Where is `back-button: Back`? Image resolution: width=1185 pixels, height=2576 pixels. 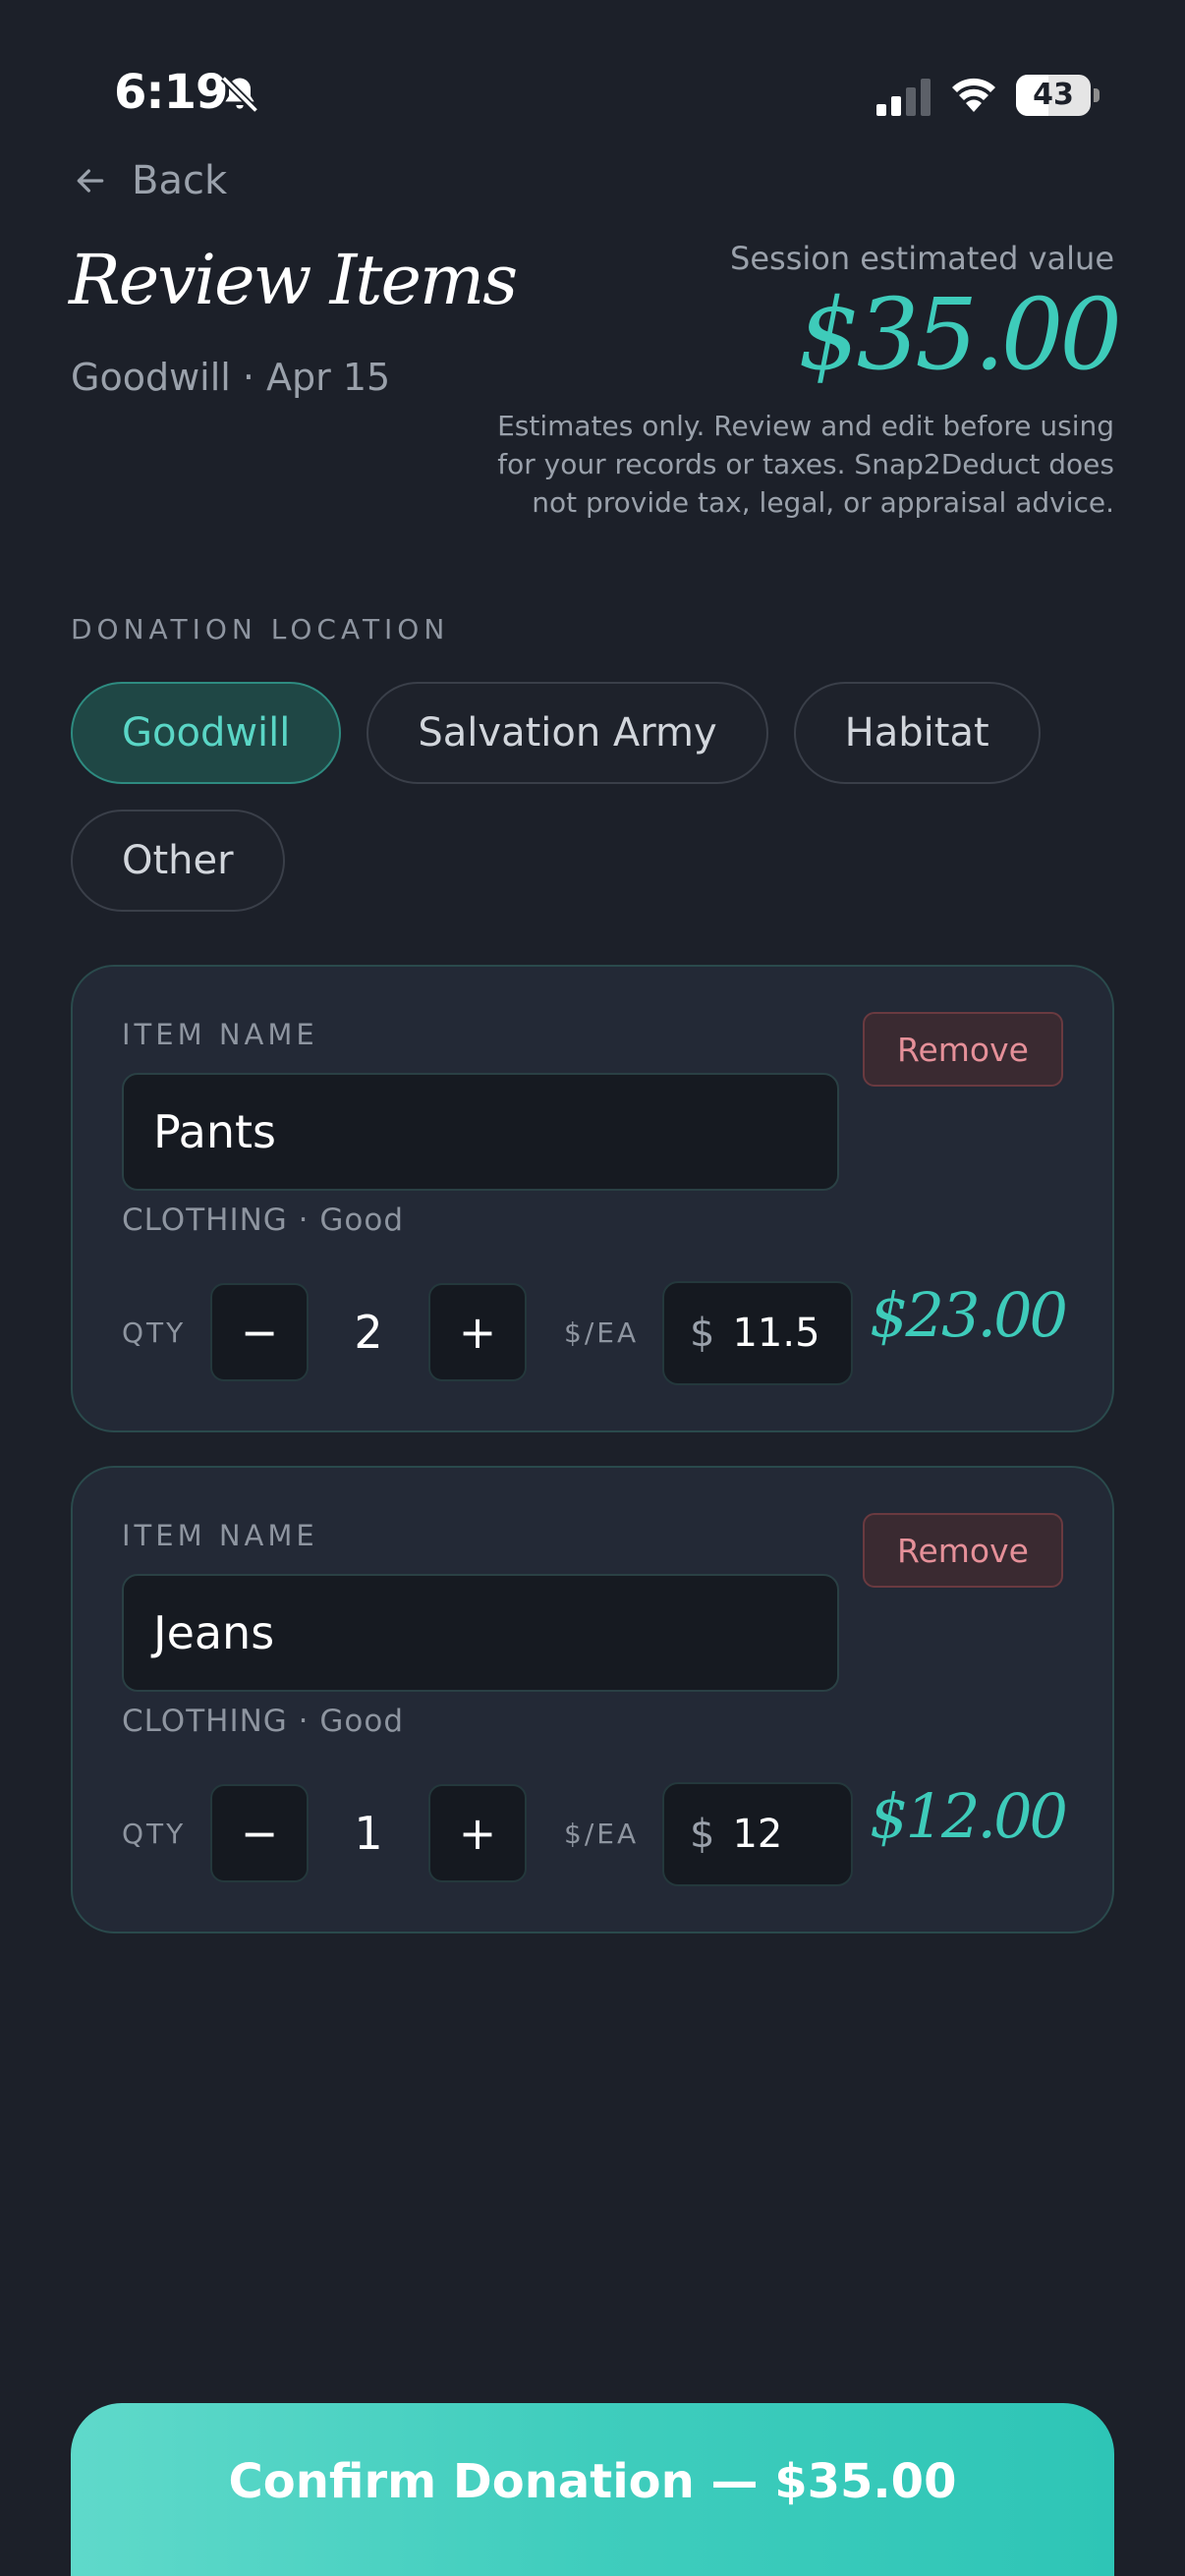
back-button: Back is located at coordinates (149, 180).